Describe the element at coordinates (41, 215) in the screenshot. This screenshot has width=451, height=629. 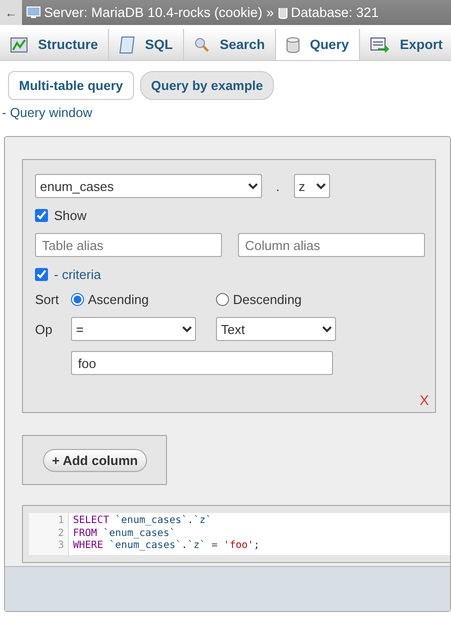
I see `show-checkbox` at that location.